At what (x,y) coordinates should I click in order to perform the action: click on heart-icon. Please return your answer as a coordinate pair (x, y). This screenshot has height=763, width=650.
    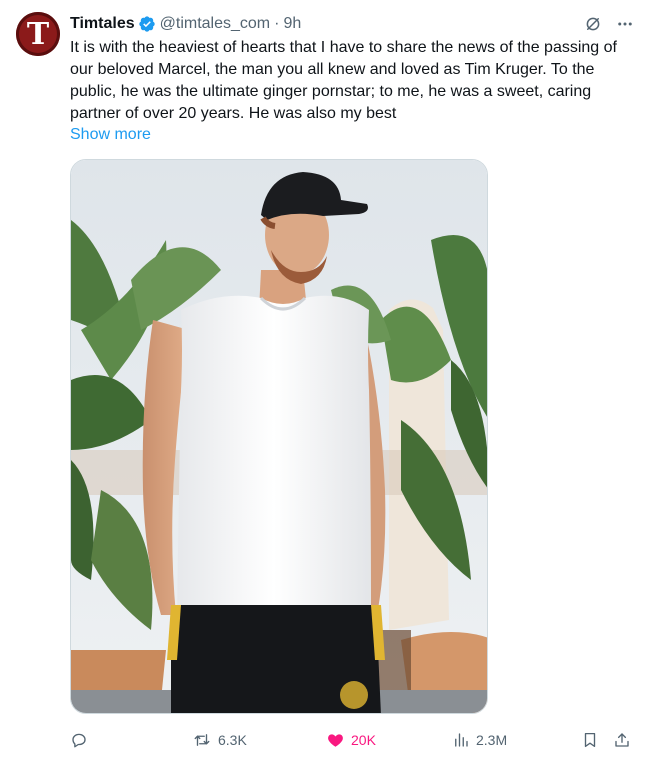
    Looking at the image, I should click on (335, 740).